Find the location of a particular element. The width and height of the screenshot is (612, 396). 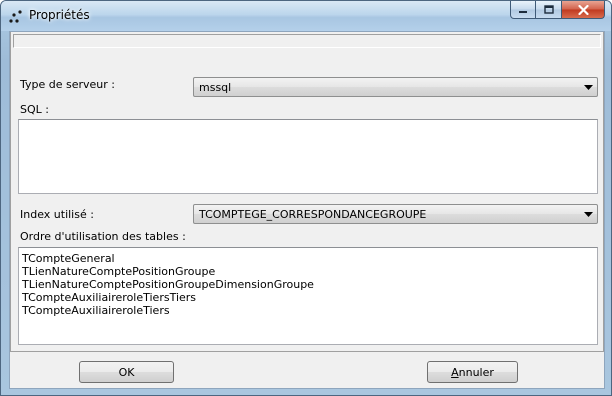

title-bar: Propriétés is located at coordinates (306, 16).